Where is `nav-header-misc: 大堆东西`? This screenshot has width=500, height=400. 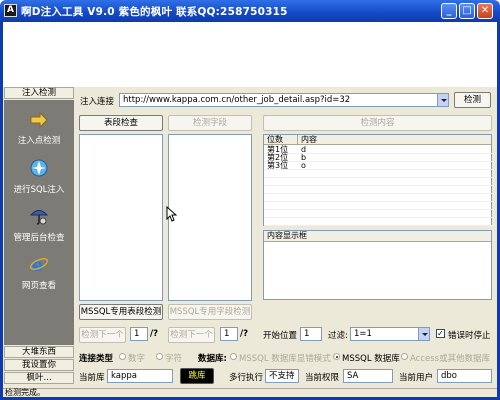 nav-header-misc: 大堆东西 is located at coordinates (39, 352).